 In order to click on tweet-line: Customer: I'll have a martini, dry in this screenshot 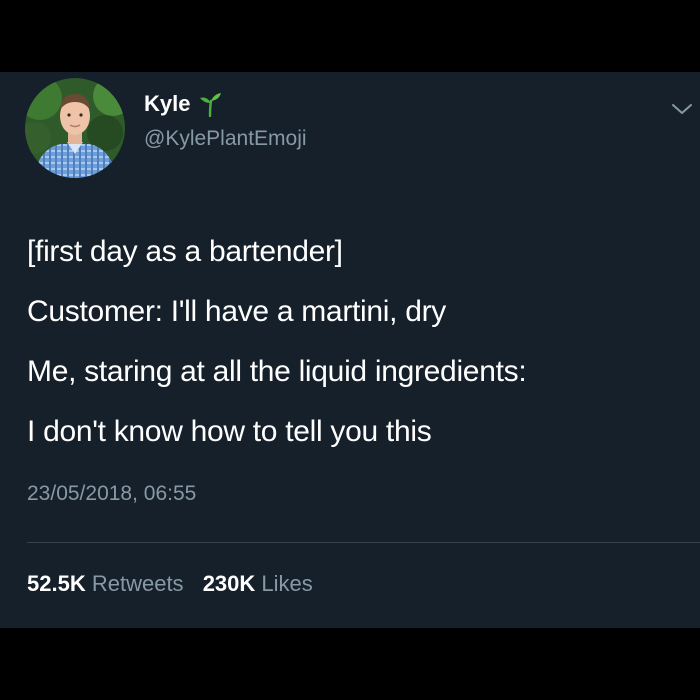, I will do `click(236, 311)`.